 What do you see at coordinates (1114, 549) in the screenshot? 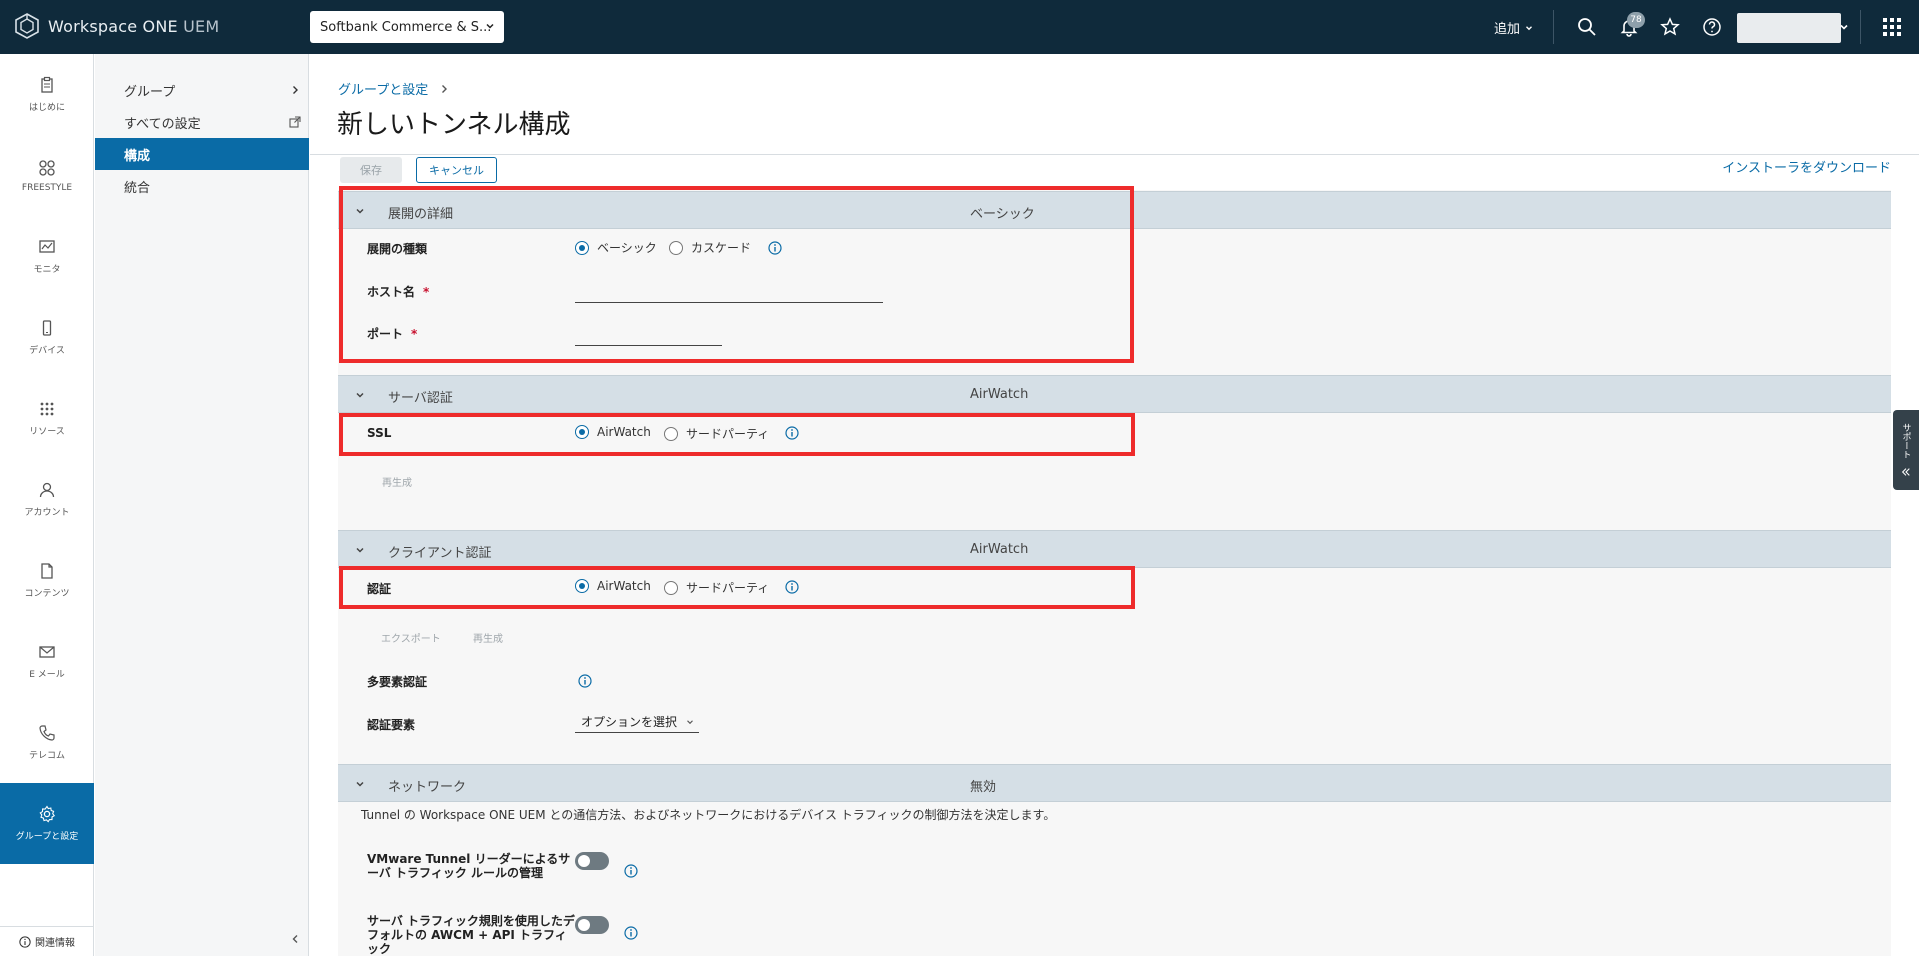
I see `section-header-client-auth: クライアント認証 AirWatch` at bounding box center [1114, 549].